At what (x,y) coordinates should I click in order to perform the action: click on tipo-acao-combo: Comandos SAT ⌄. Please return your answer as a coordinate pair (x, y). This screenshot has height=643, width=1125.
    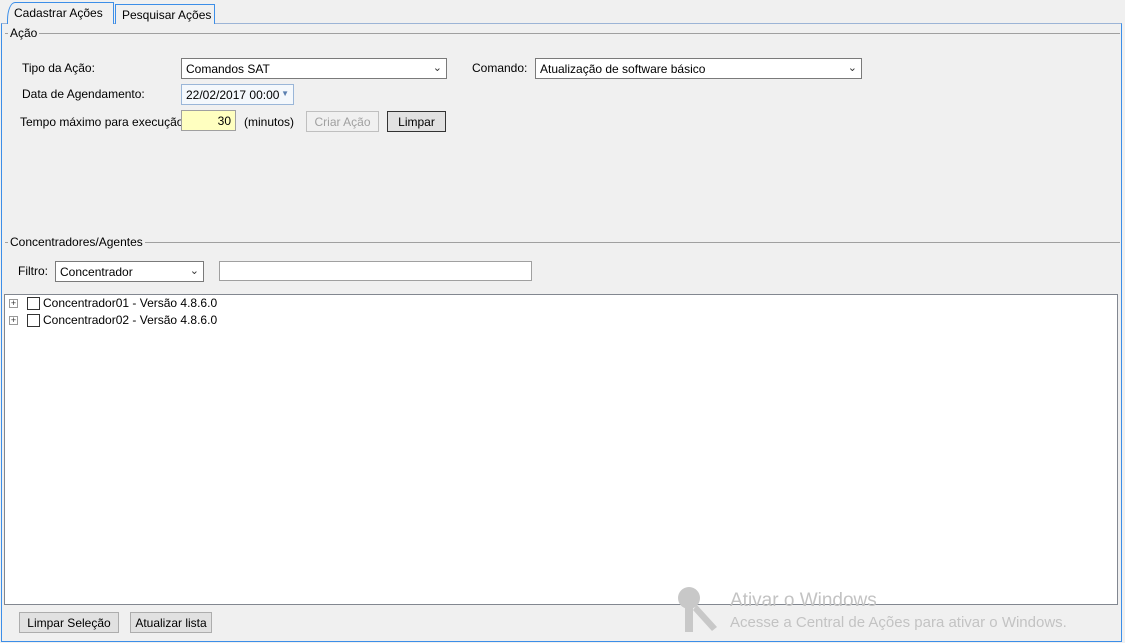
    Looking at the image, I should click on (314, 68).